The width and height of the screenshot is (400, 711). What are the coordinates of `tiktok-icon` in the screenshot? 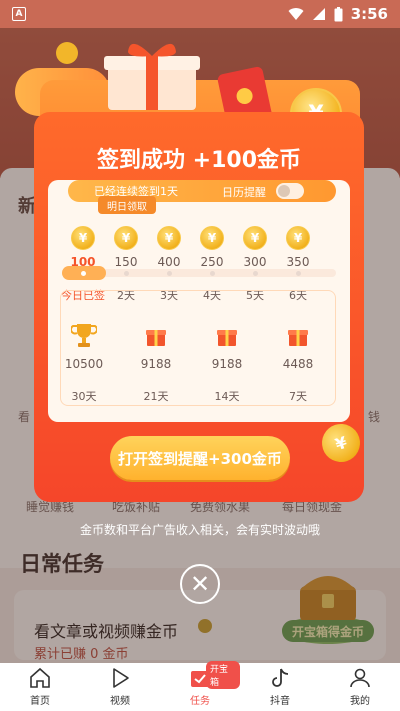 It's located at (280, 677).